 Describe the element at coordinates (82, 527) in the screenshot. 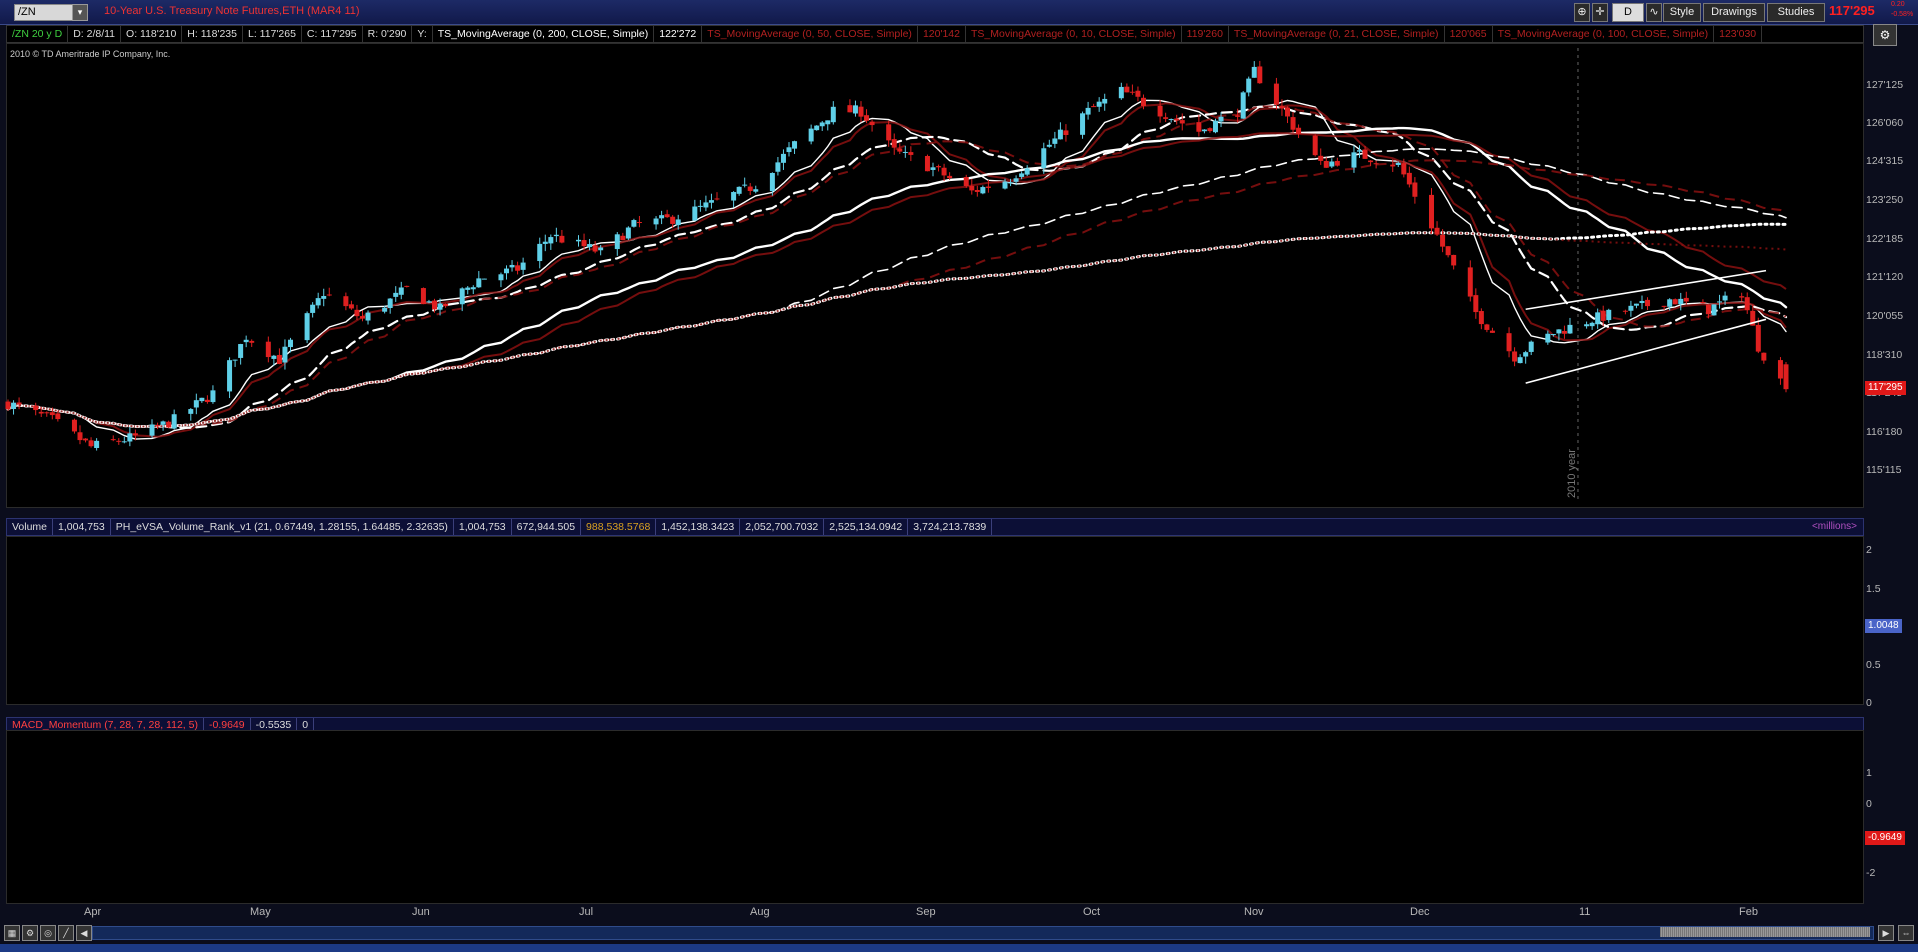

I see `volume-value: 1,004,753` at that location.